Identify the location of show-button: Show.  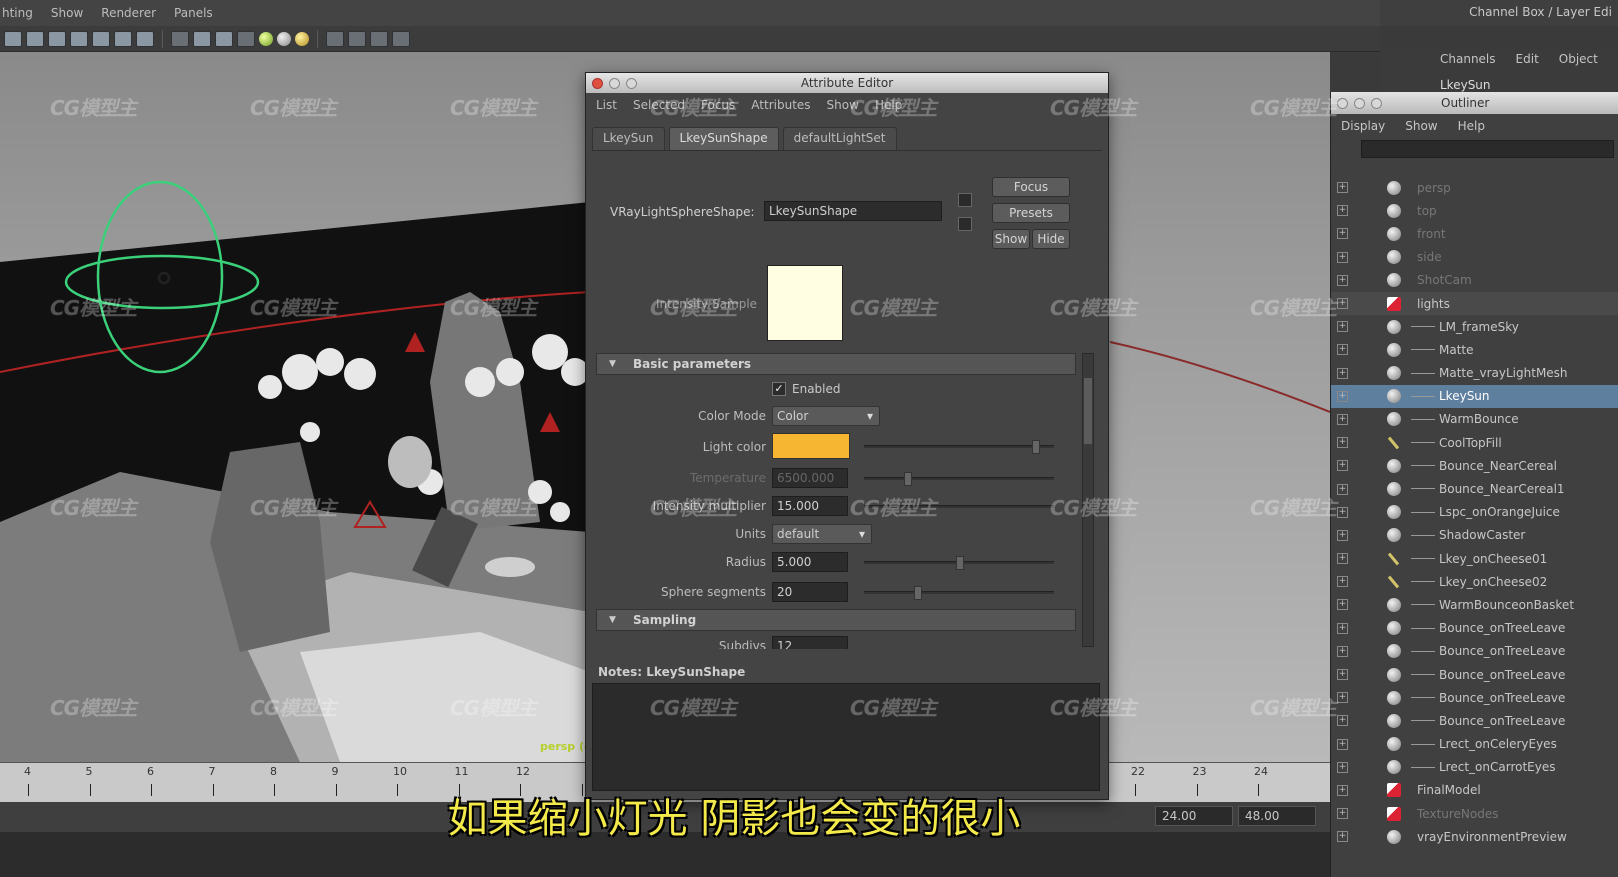
(1011, 239).